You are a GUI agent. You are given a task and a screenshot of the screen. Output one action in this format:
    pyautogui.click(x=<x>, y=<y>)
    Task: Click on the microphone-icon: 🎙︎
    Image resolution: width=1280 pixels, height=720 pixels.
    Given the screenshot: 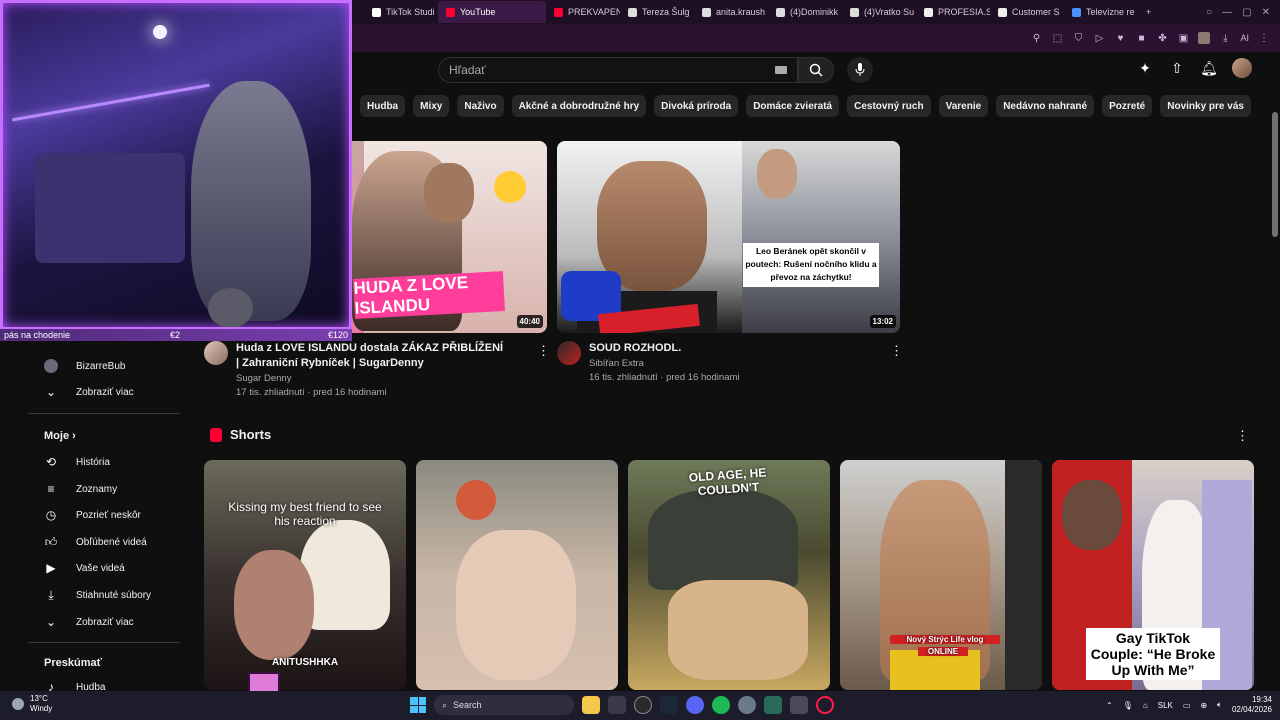 What is the action you would take?
    pyautogui.click(x=1128, y=705)
    